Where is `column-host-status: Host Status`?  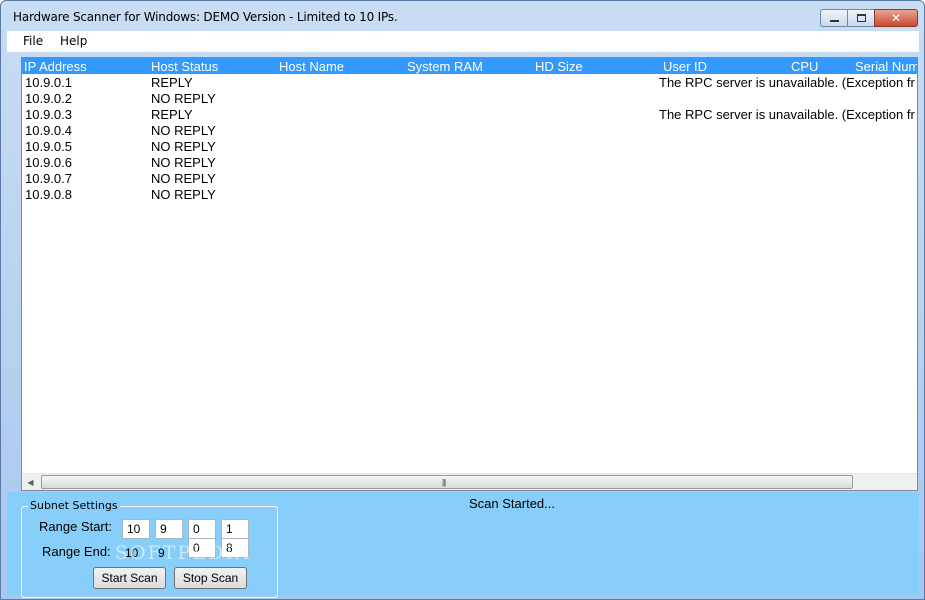
column-host-status: Host Status is located at coordinates (184, 66).